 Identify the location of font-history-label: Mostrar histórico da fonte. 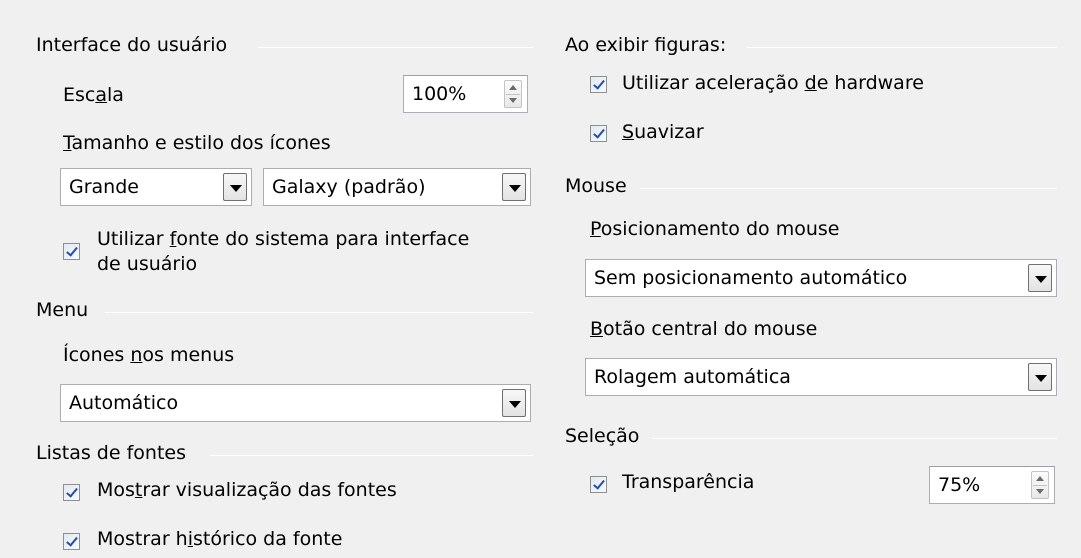
(220, 539).